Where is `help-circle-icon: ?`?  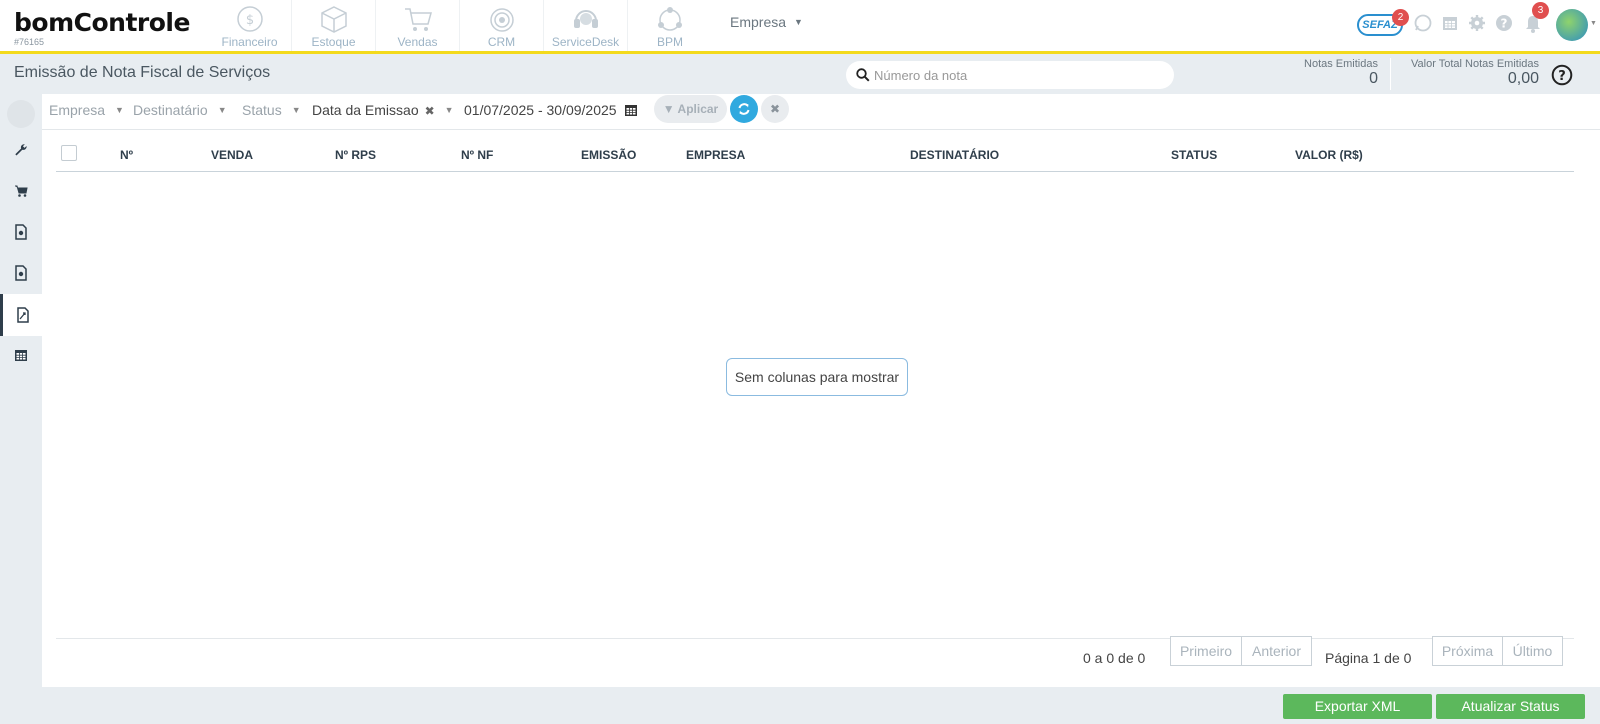
help-circle-icon: ? is located at coordinates (1504, 23).